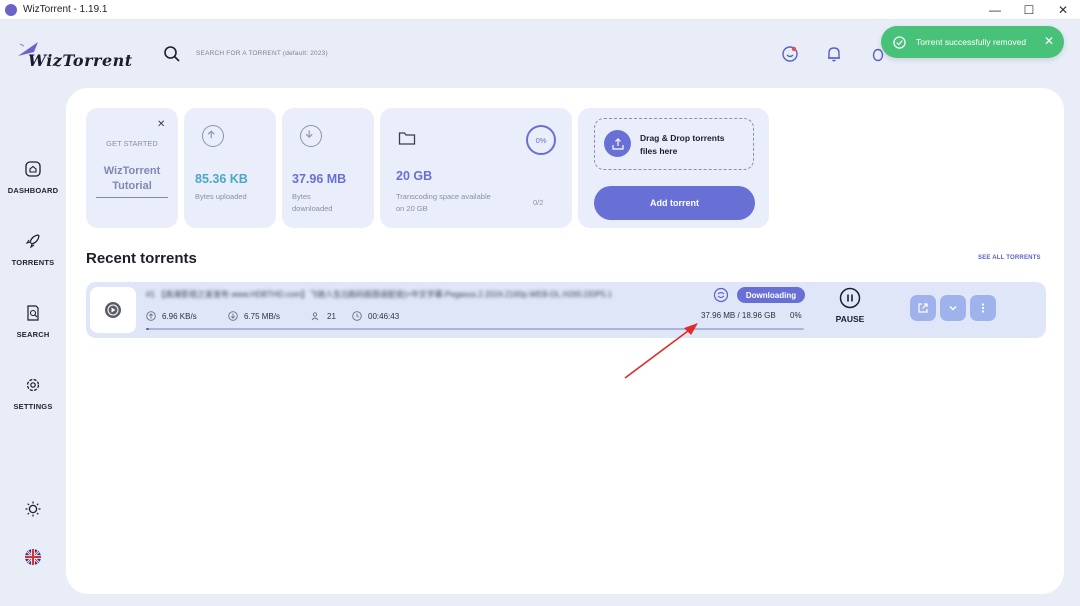 This screenshot has width=1080, height=606. I want to click on sidebar-item-settings: SETTINGS, so click(33, 393).